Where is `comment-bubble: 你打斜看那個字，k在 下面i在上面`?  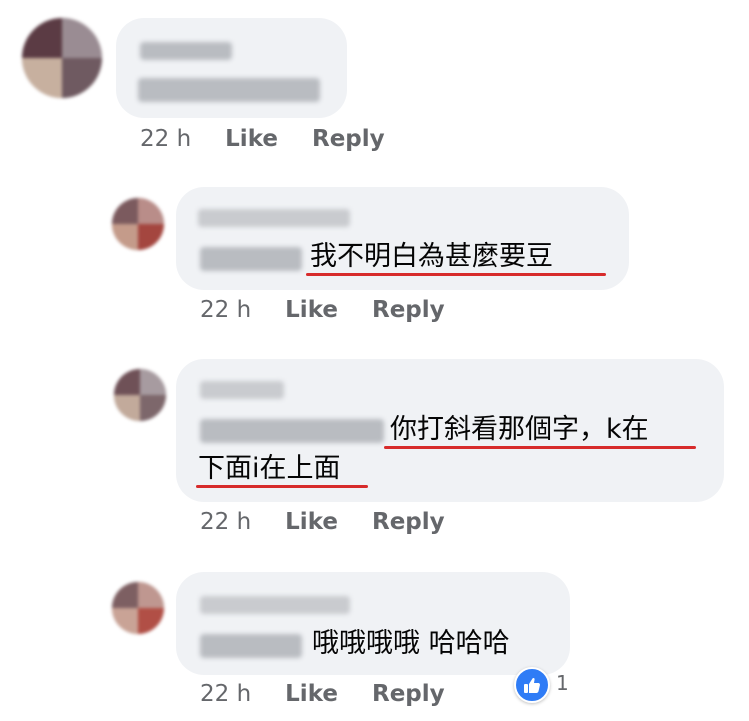
comment-bubble: 你打斜看那個字，k在 下面i在上面 is located at coordinates (450, 430).